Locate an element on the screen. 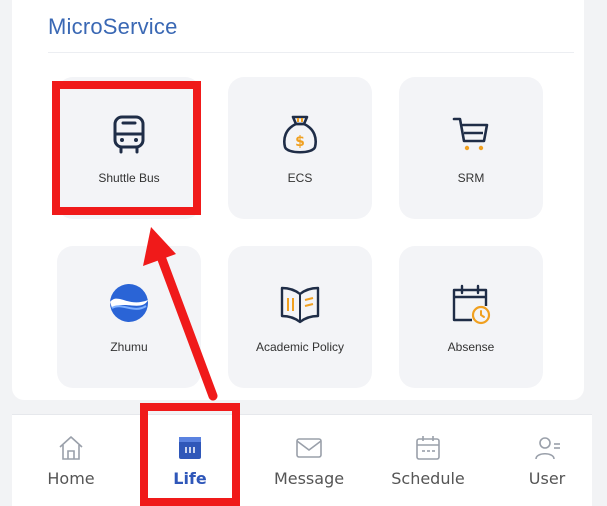  tab-message: Message is located at coordinates (309, 460).